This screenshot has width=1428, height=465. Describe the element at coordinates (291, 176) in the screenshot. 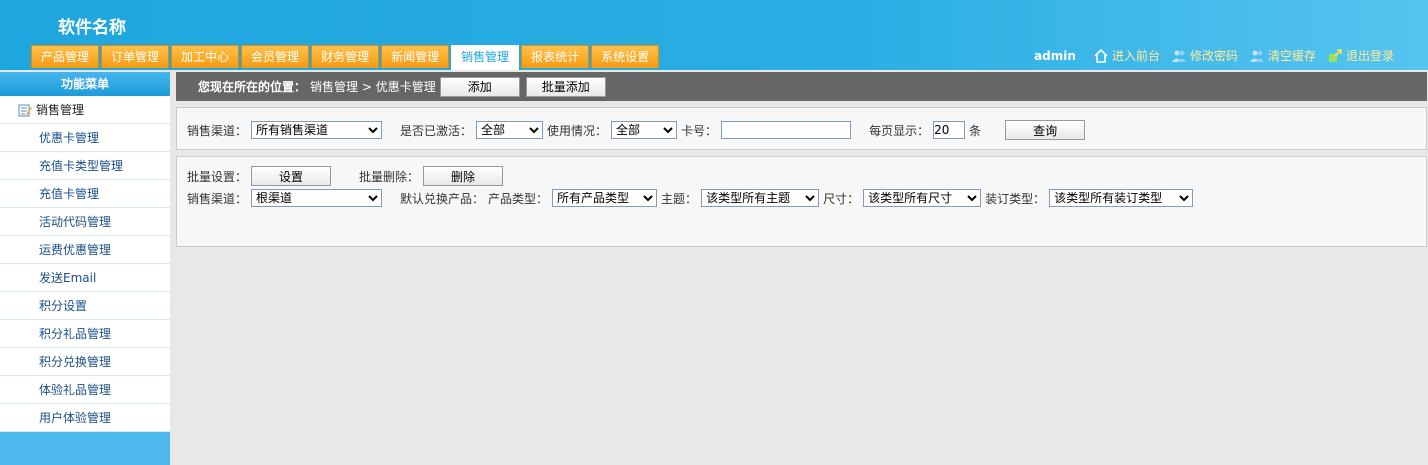

I see `batch-setting-button: 设置` at that location.